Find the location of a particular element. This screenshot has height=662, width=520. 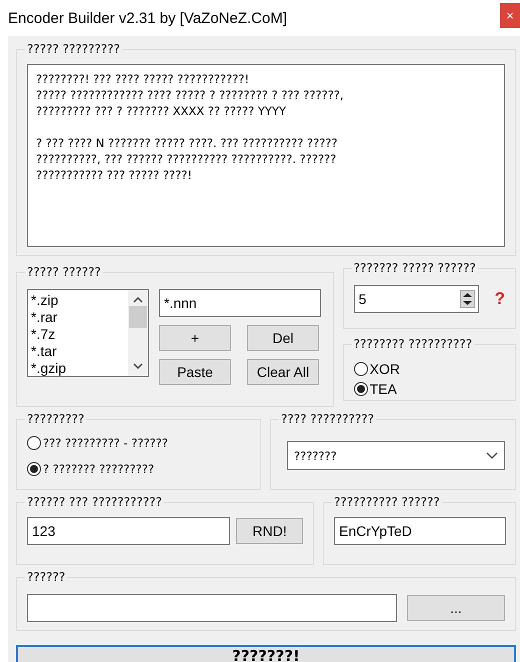

group-label: ???????? ?????????? is located at coordinates (413, 344).